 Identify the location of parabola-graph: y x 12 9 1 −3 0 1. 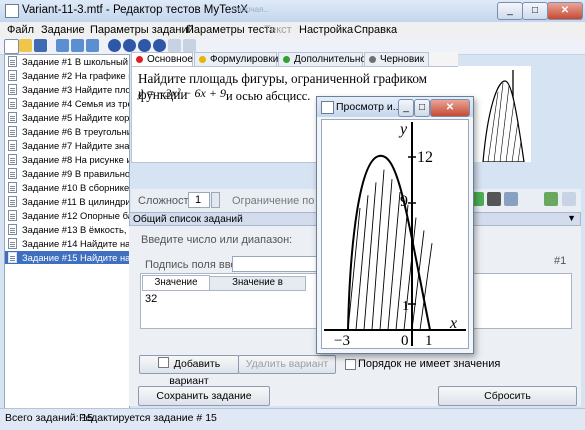
(395, 234).